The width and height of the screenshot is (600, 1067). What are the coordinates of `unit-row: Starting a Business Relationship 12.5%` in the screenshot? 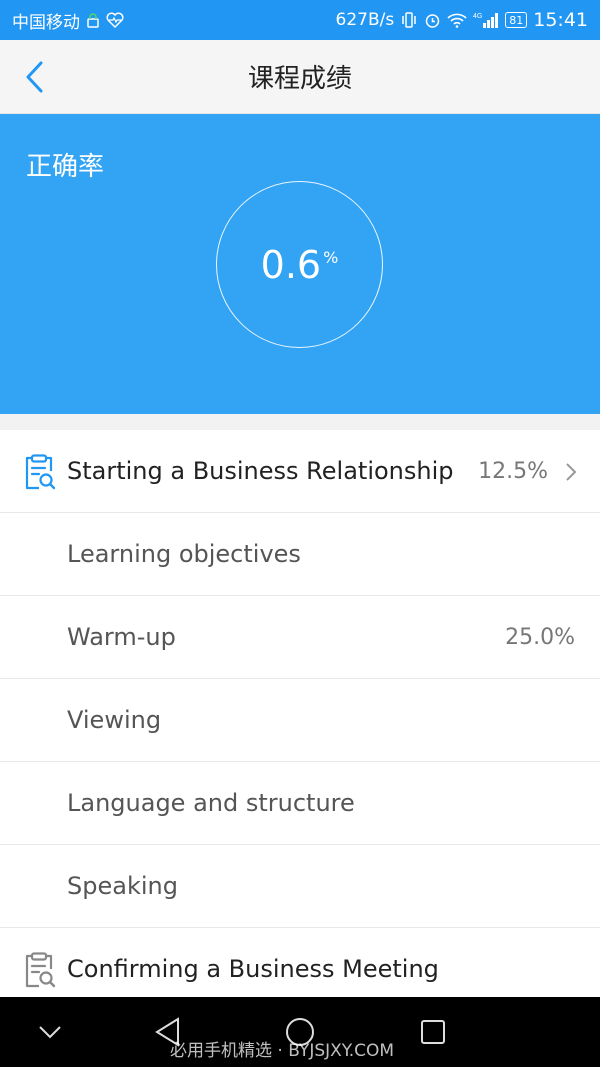 It's located at (300, 471).